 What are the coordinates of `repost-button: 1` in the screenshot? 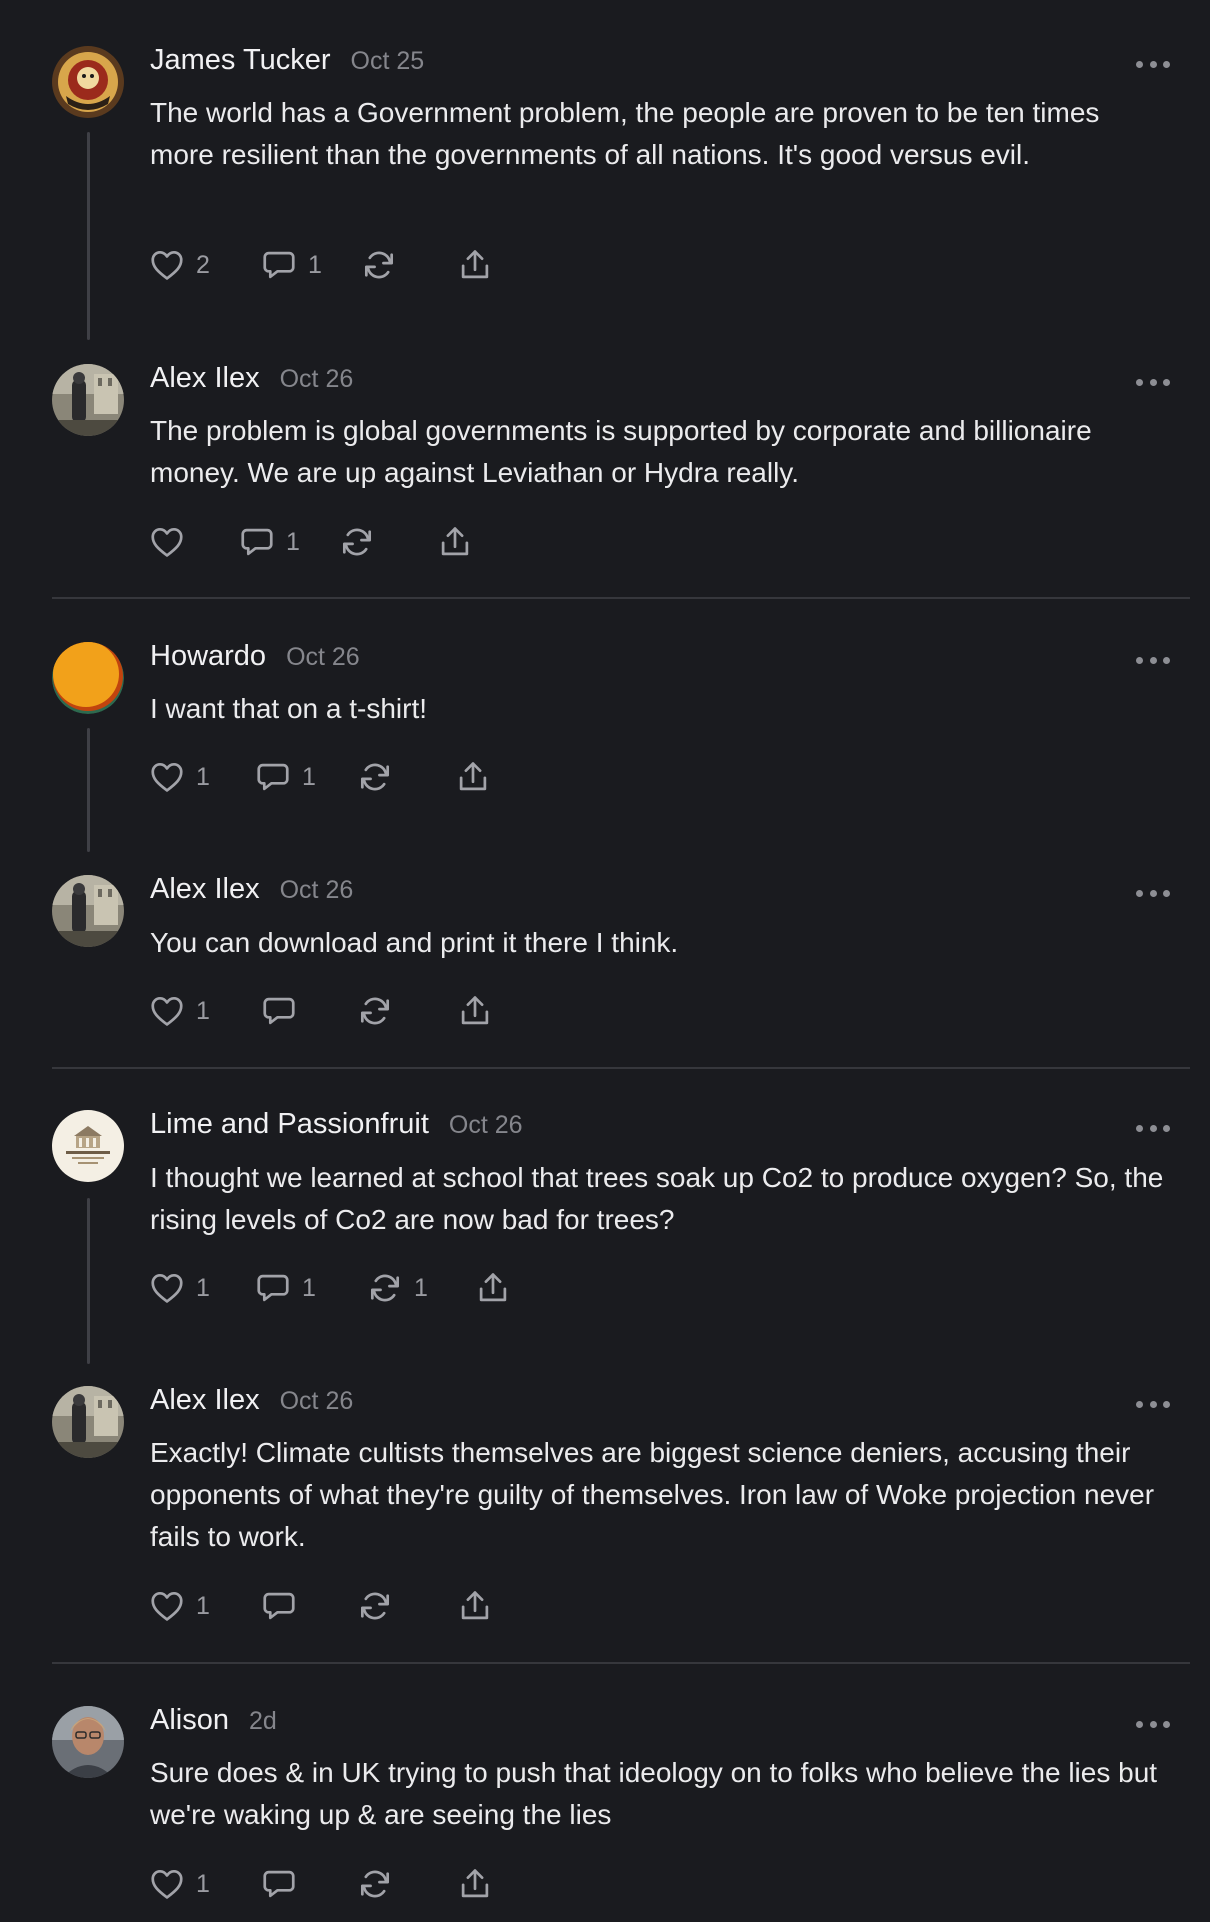 It's located at (397, 1288).